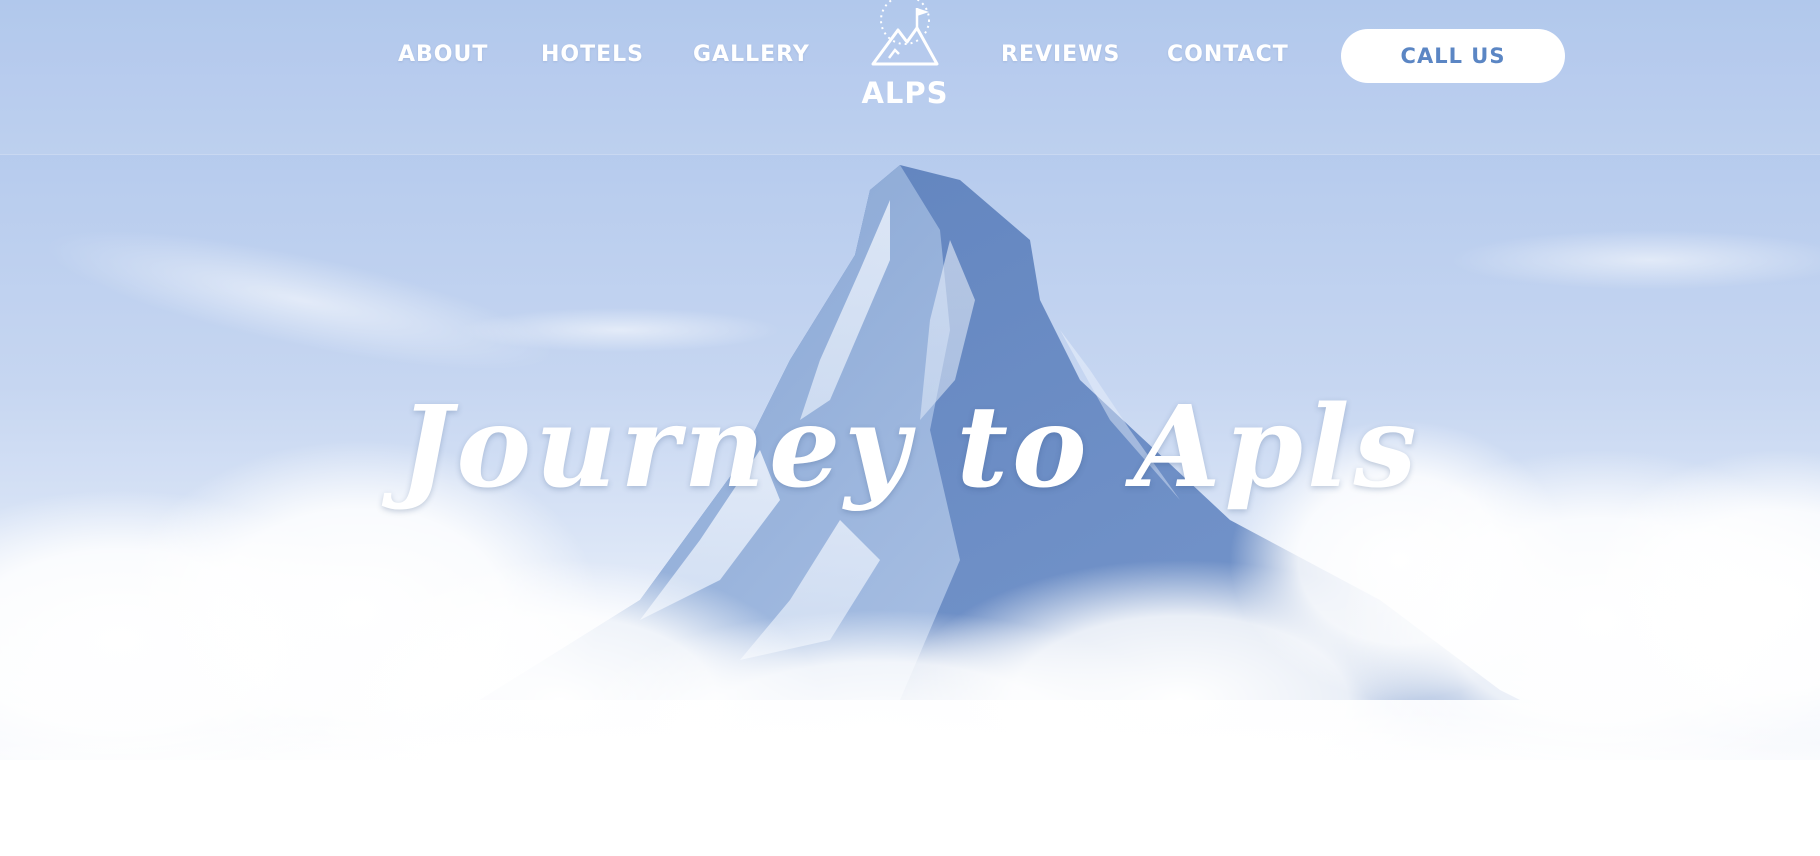 Image resolution: width=1820 pixels, height=856 pixels. Describe the element at coordinates (1228, 54) in the screenshot. I see `nav-link-contact: CONTACT` at that location.